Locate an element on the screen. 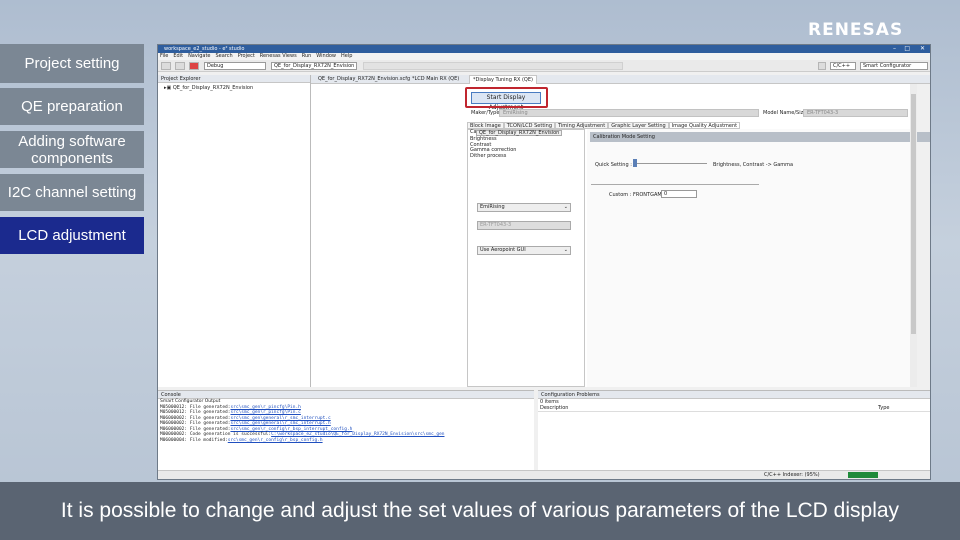 The image size is (960, 540). perspective-cpp: C/C++ is located at coordinates (843, 66).